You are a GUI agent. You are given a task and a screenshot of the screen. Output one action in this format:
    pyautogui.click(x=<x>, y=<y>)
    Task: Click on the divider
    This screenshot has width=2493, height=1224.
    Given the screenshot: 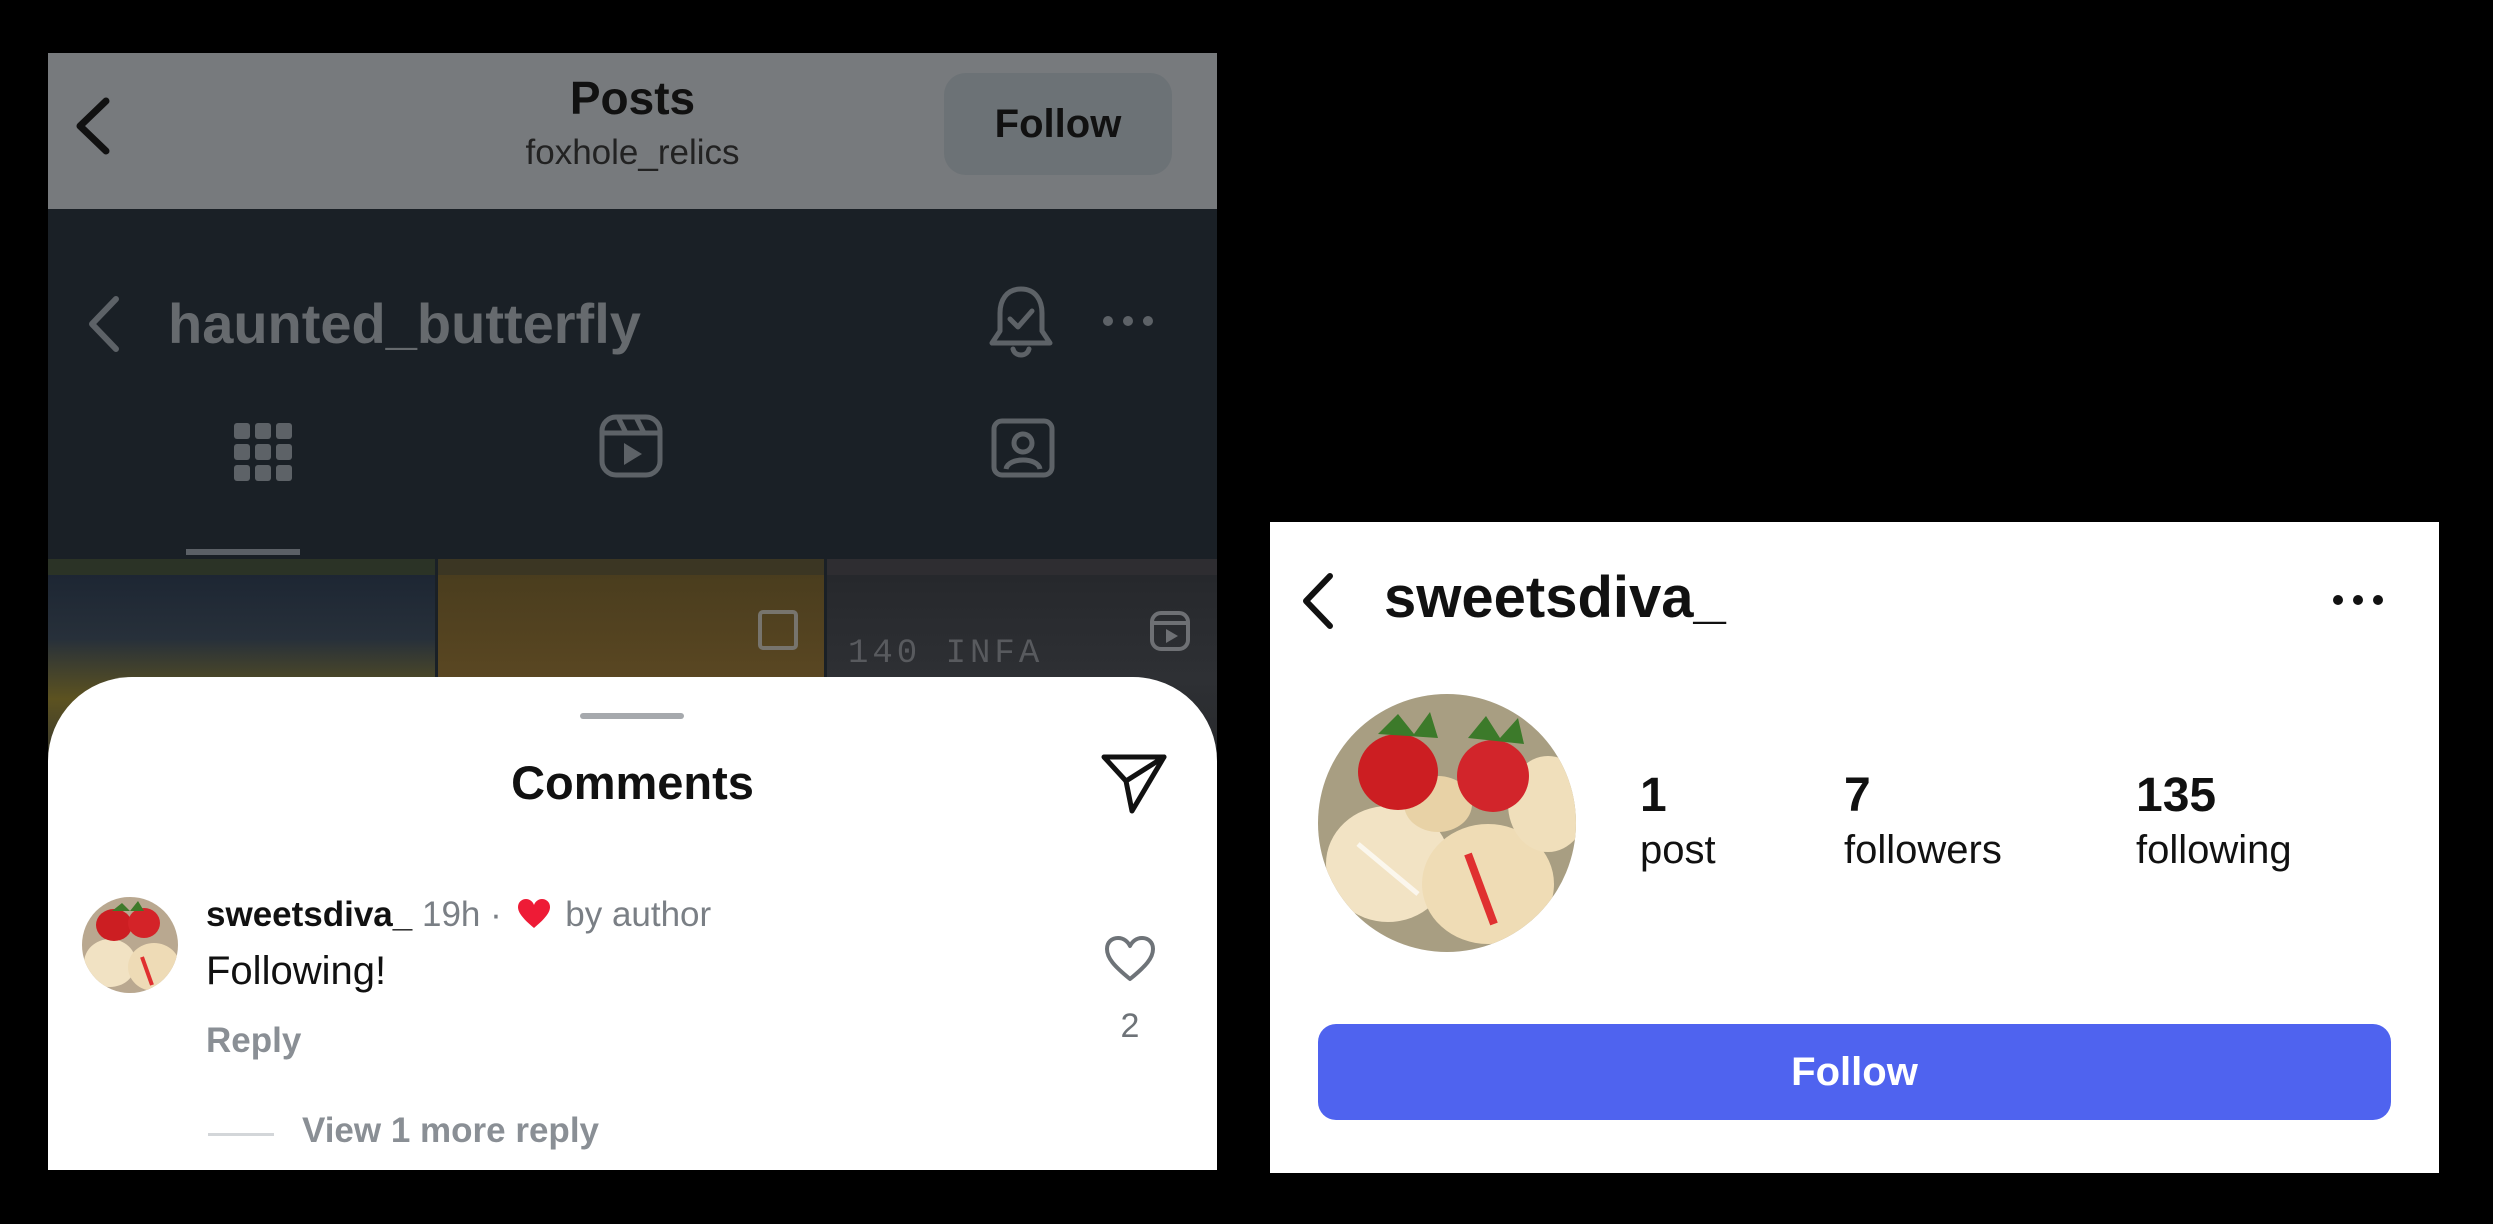 What is the action you would take?
    pyautogui.click(x=241, y=1134)
    